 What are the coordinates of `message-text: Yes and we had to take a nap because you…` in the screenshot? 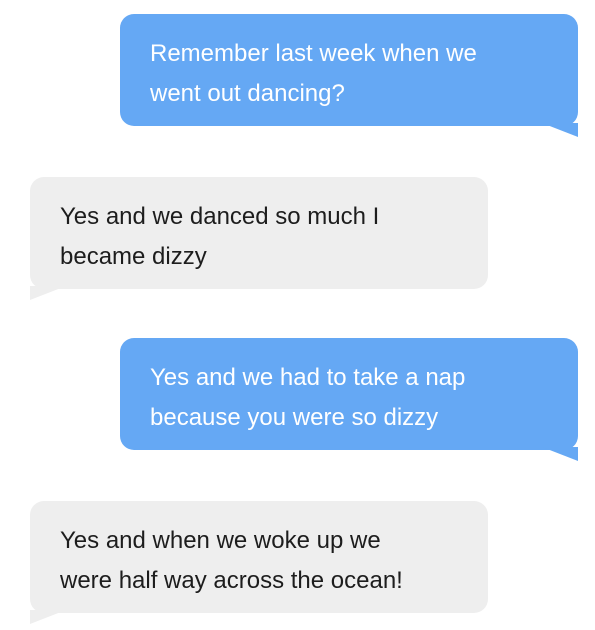 It's located at (308, 397).